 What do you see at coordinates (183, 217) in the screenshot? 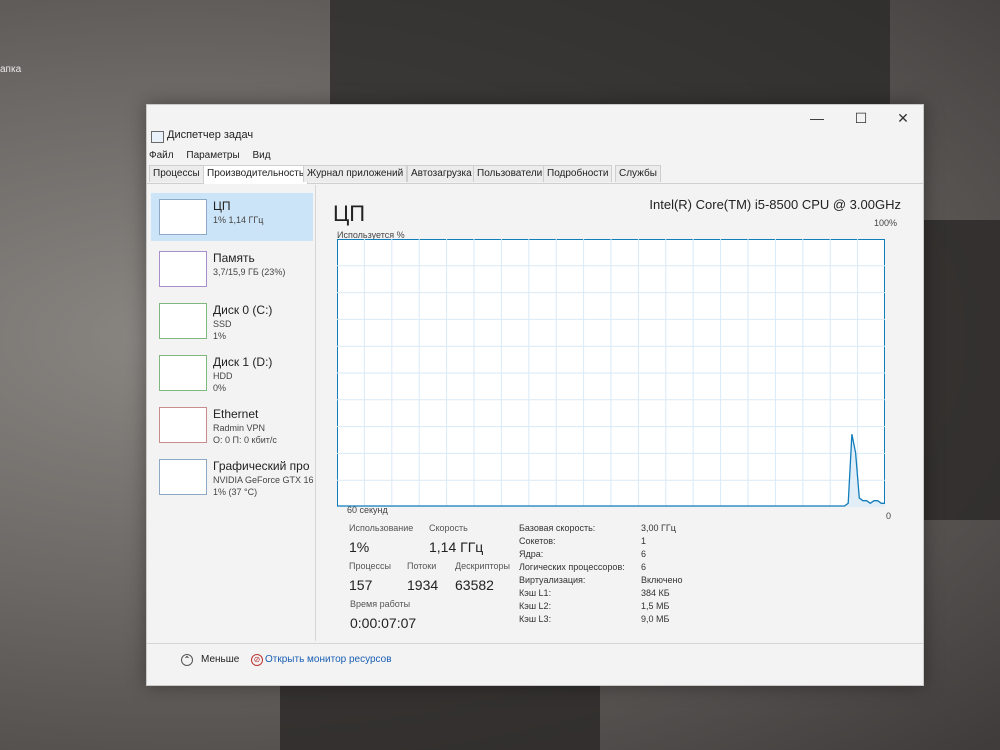
I see `cpu-thumbnail-graph` at bounding box center [183, 217].